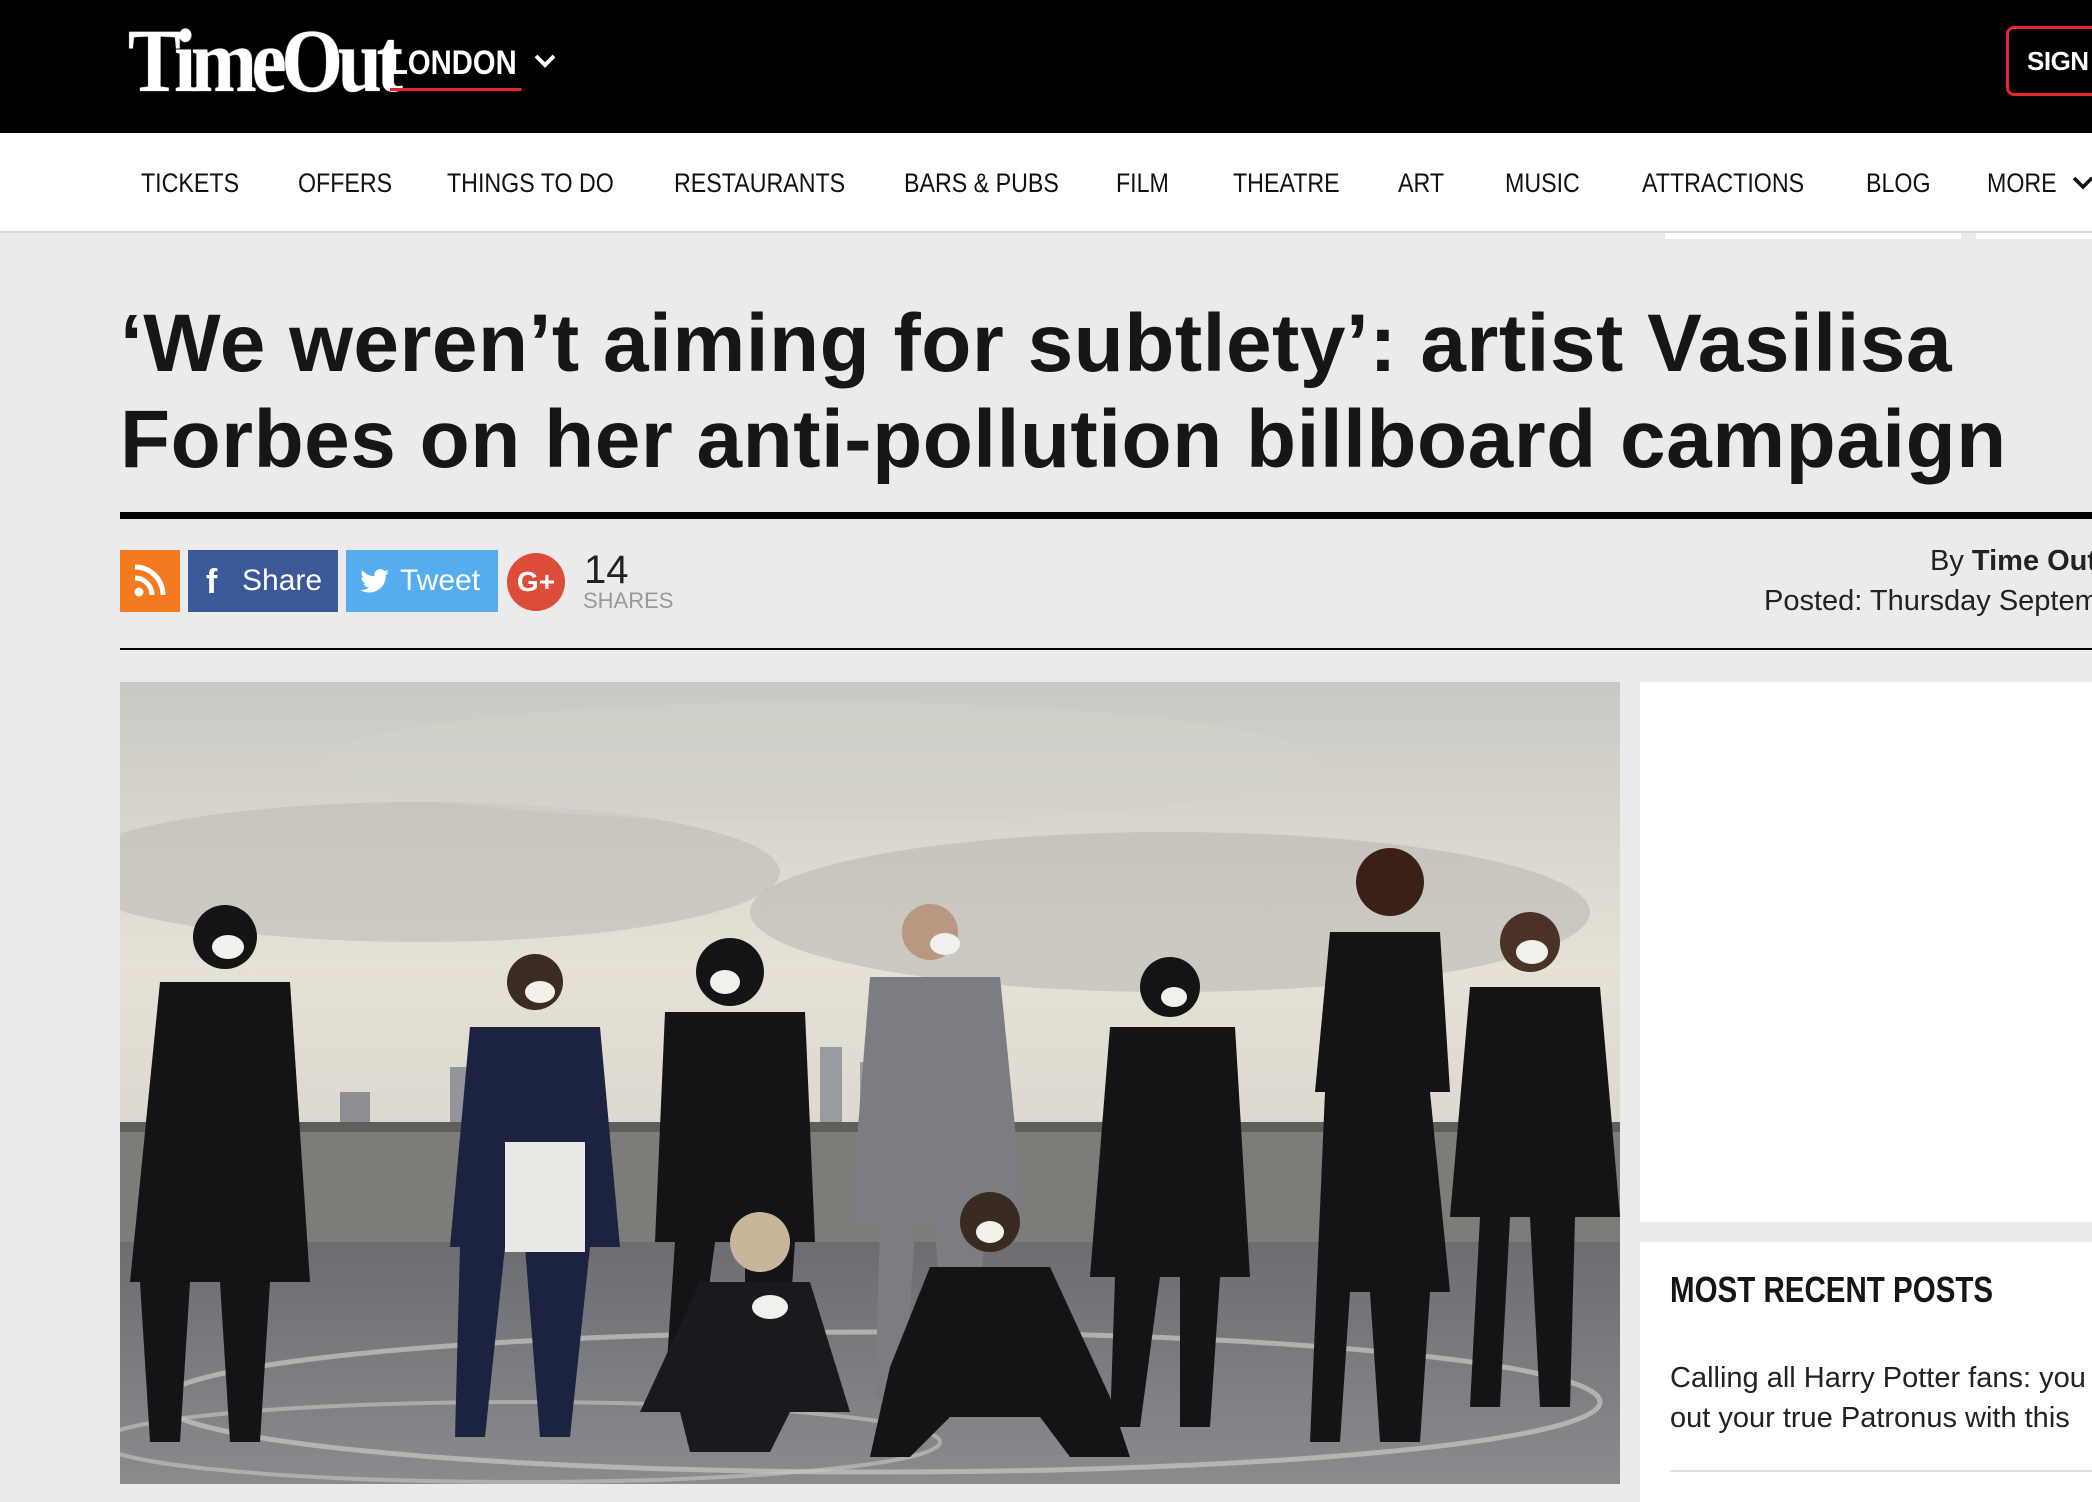  Describe the element at coordinates (2032, 561) in the screenshot. I see `author-link: Time Out` at that location.